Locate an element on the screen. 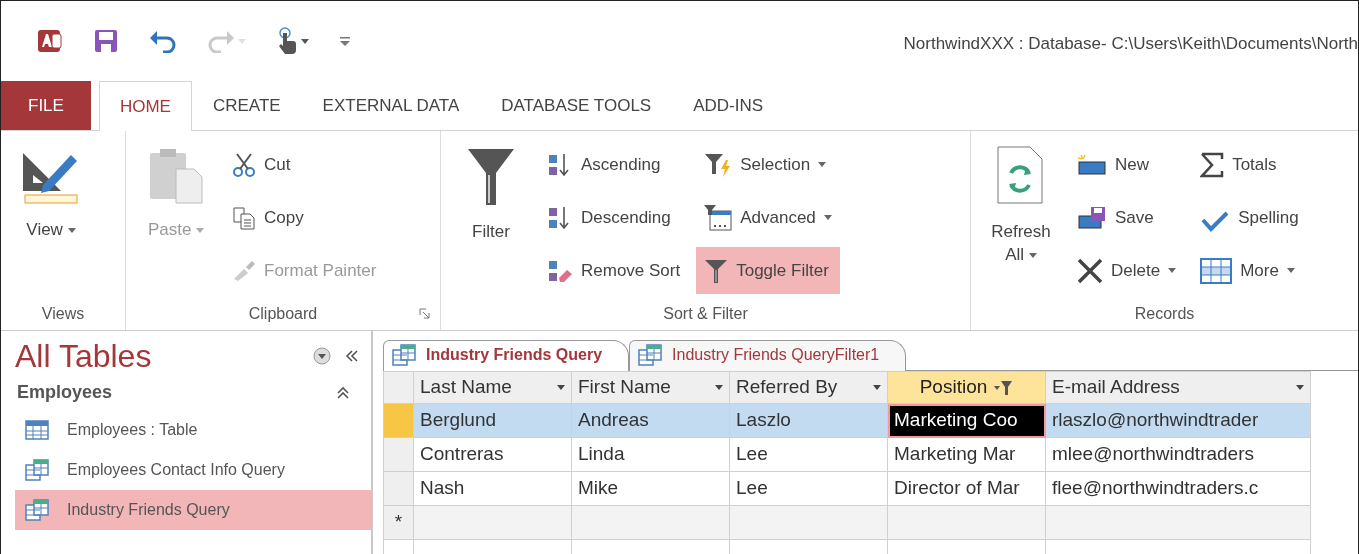  undo-icon is located at coordinates (163, 41).